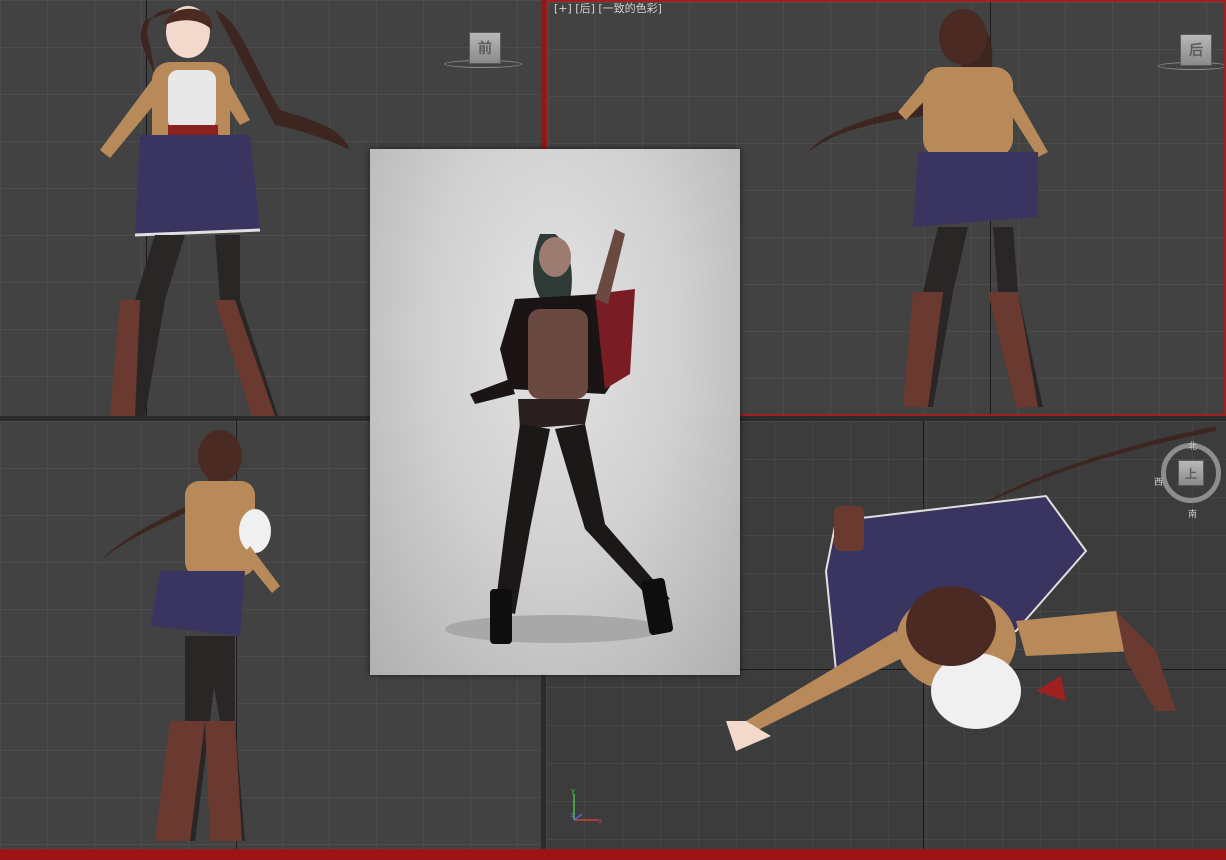  Describe the element at coordinates (613, 854) in the screenshot. I see `status-bar` at that location.